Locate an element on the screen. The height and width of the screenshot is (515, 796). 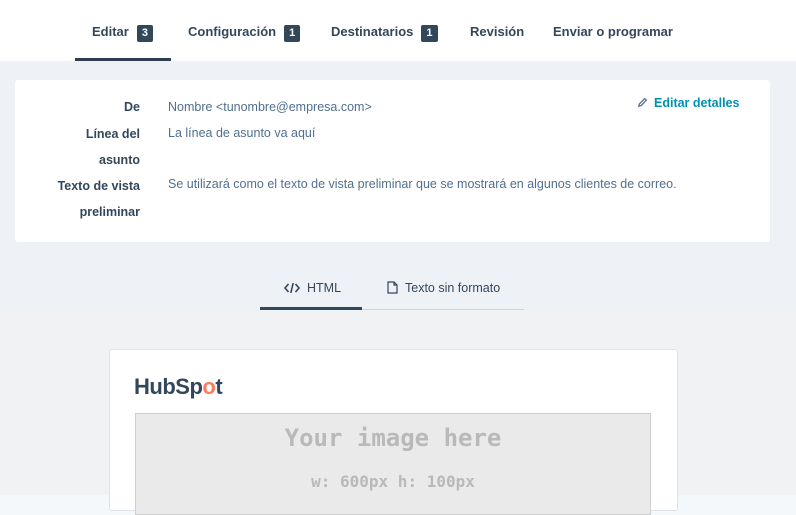
tab-destinatarios: Destinatarios 1 is located at coordinates (384, 39).